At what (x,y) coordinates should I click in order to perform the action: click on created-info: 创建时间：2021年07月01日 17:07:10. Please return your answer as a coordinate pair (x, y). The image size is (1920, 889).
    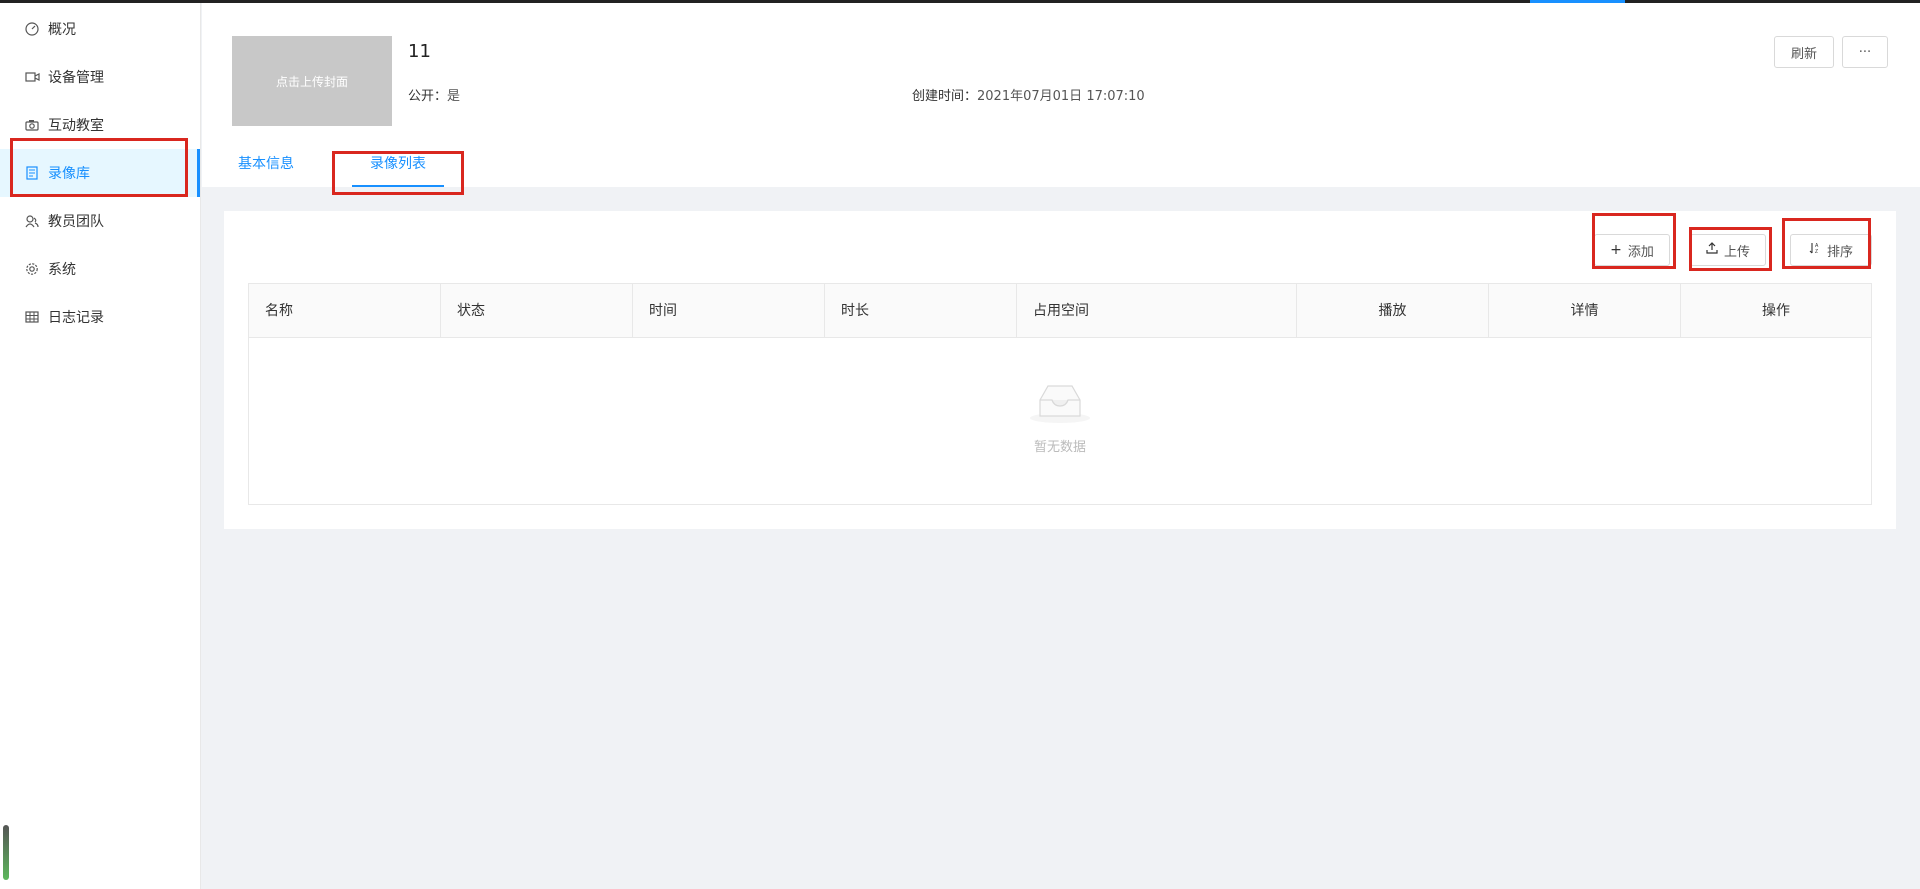
    Looking at the image, I should click on (1028, 94).